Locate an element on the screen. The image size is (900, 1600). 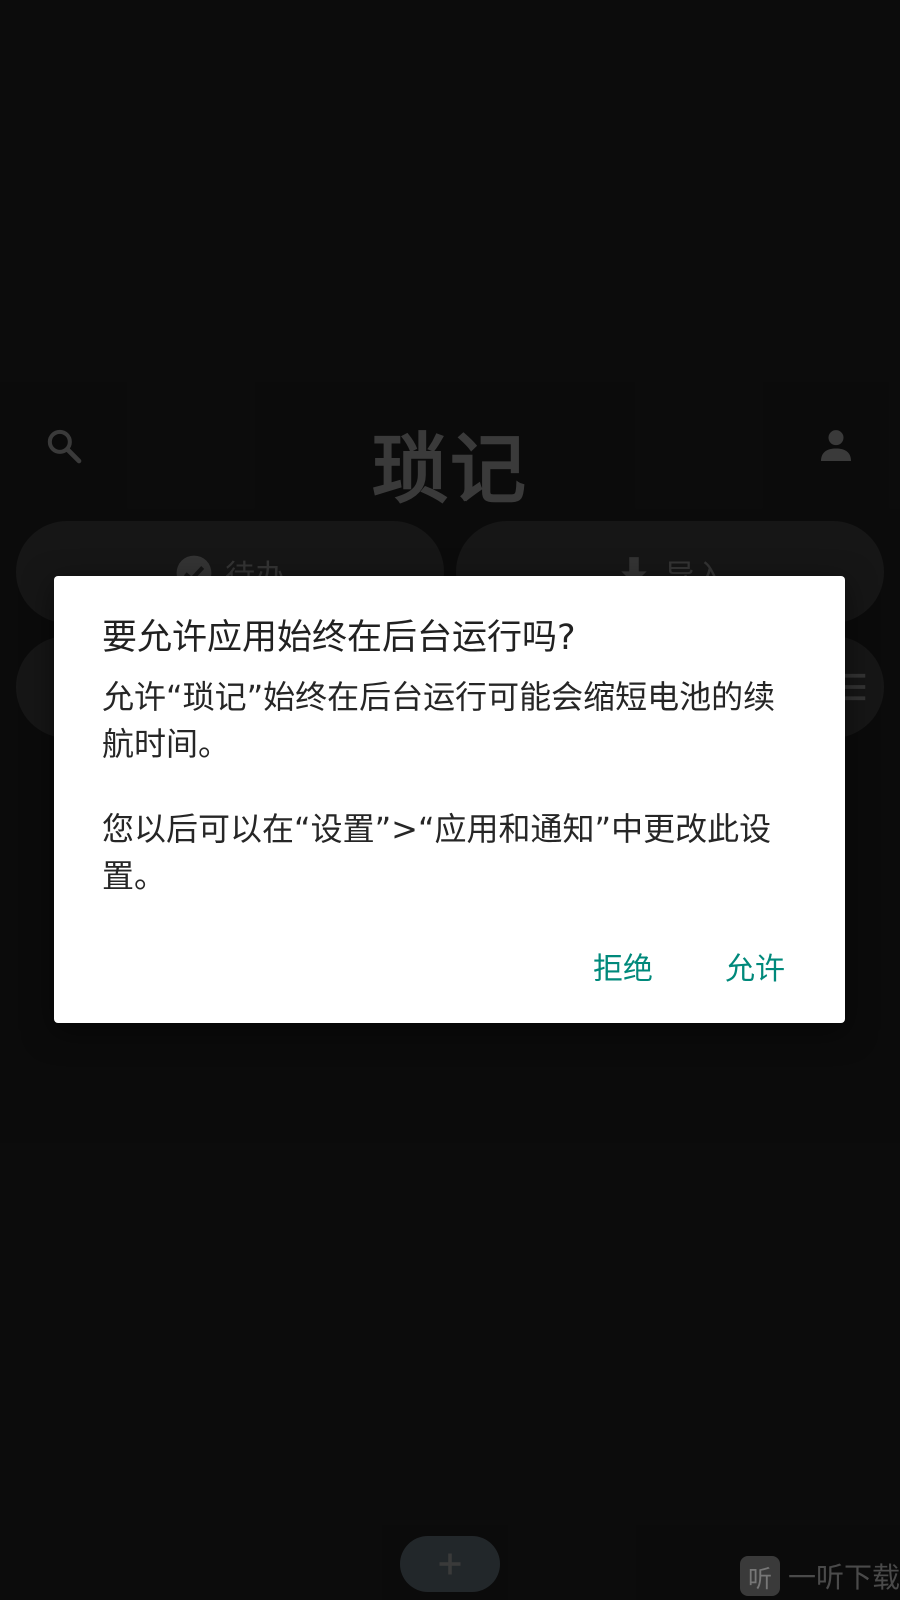
watermark: 听 一听下载 is located at coordinates (820, 1576).